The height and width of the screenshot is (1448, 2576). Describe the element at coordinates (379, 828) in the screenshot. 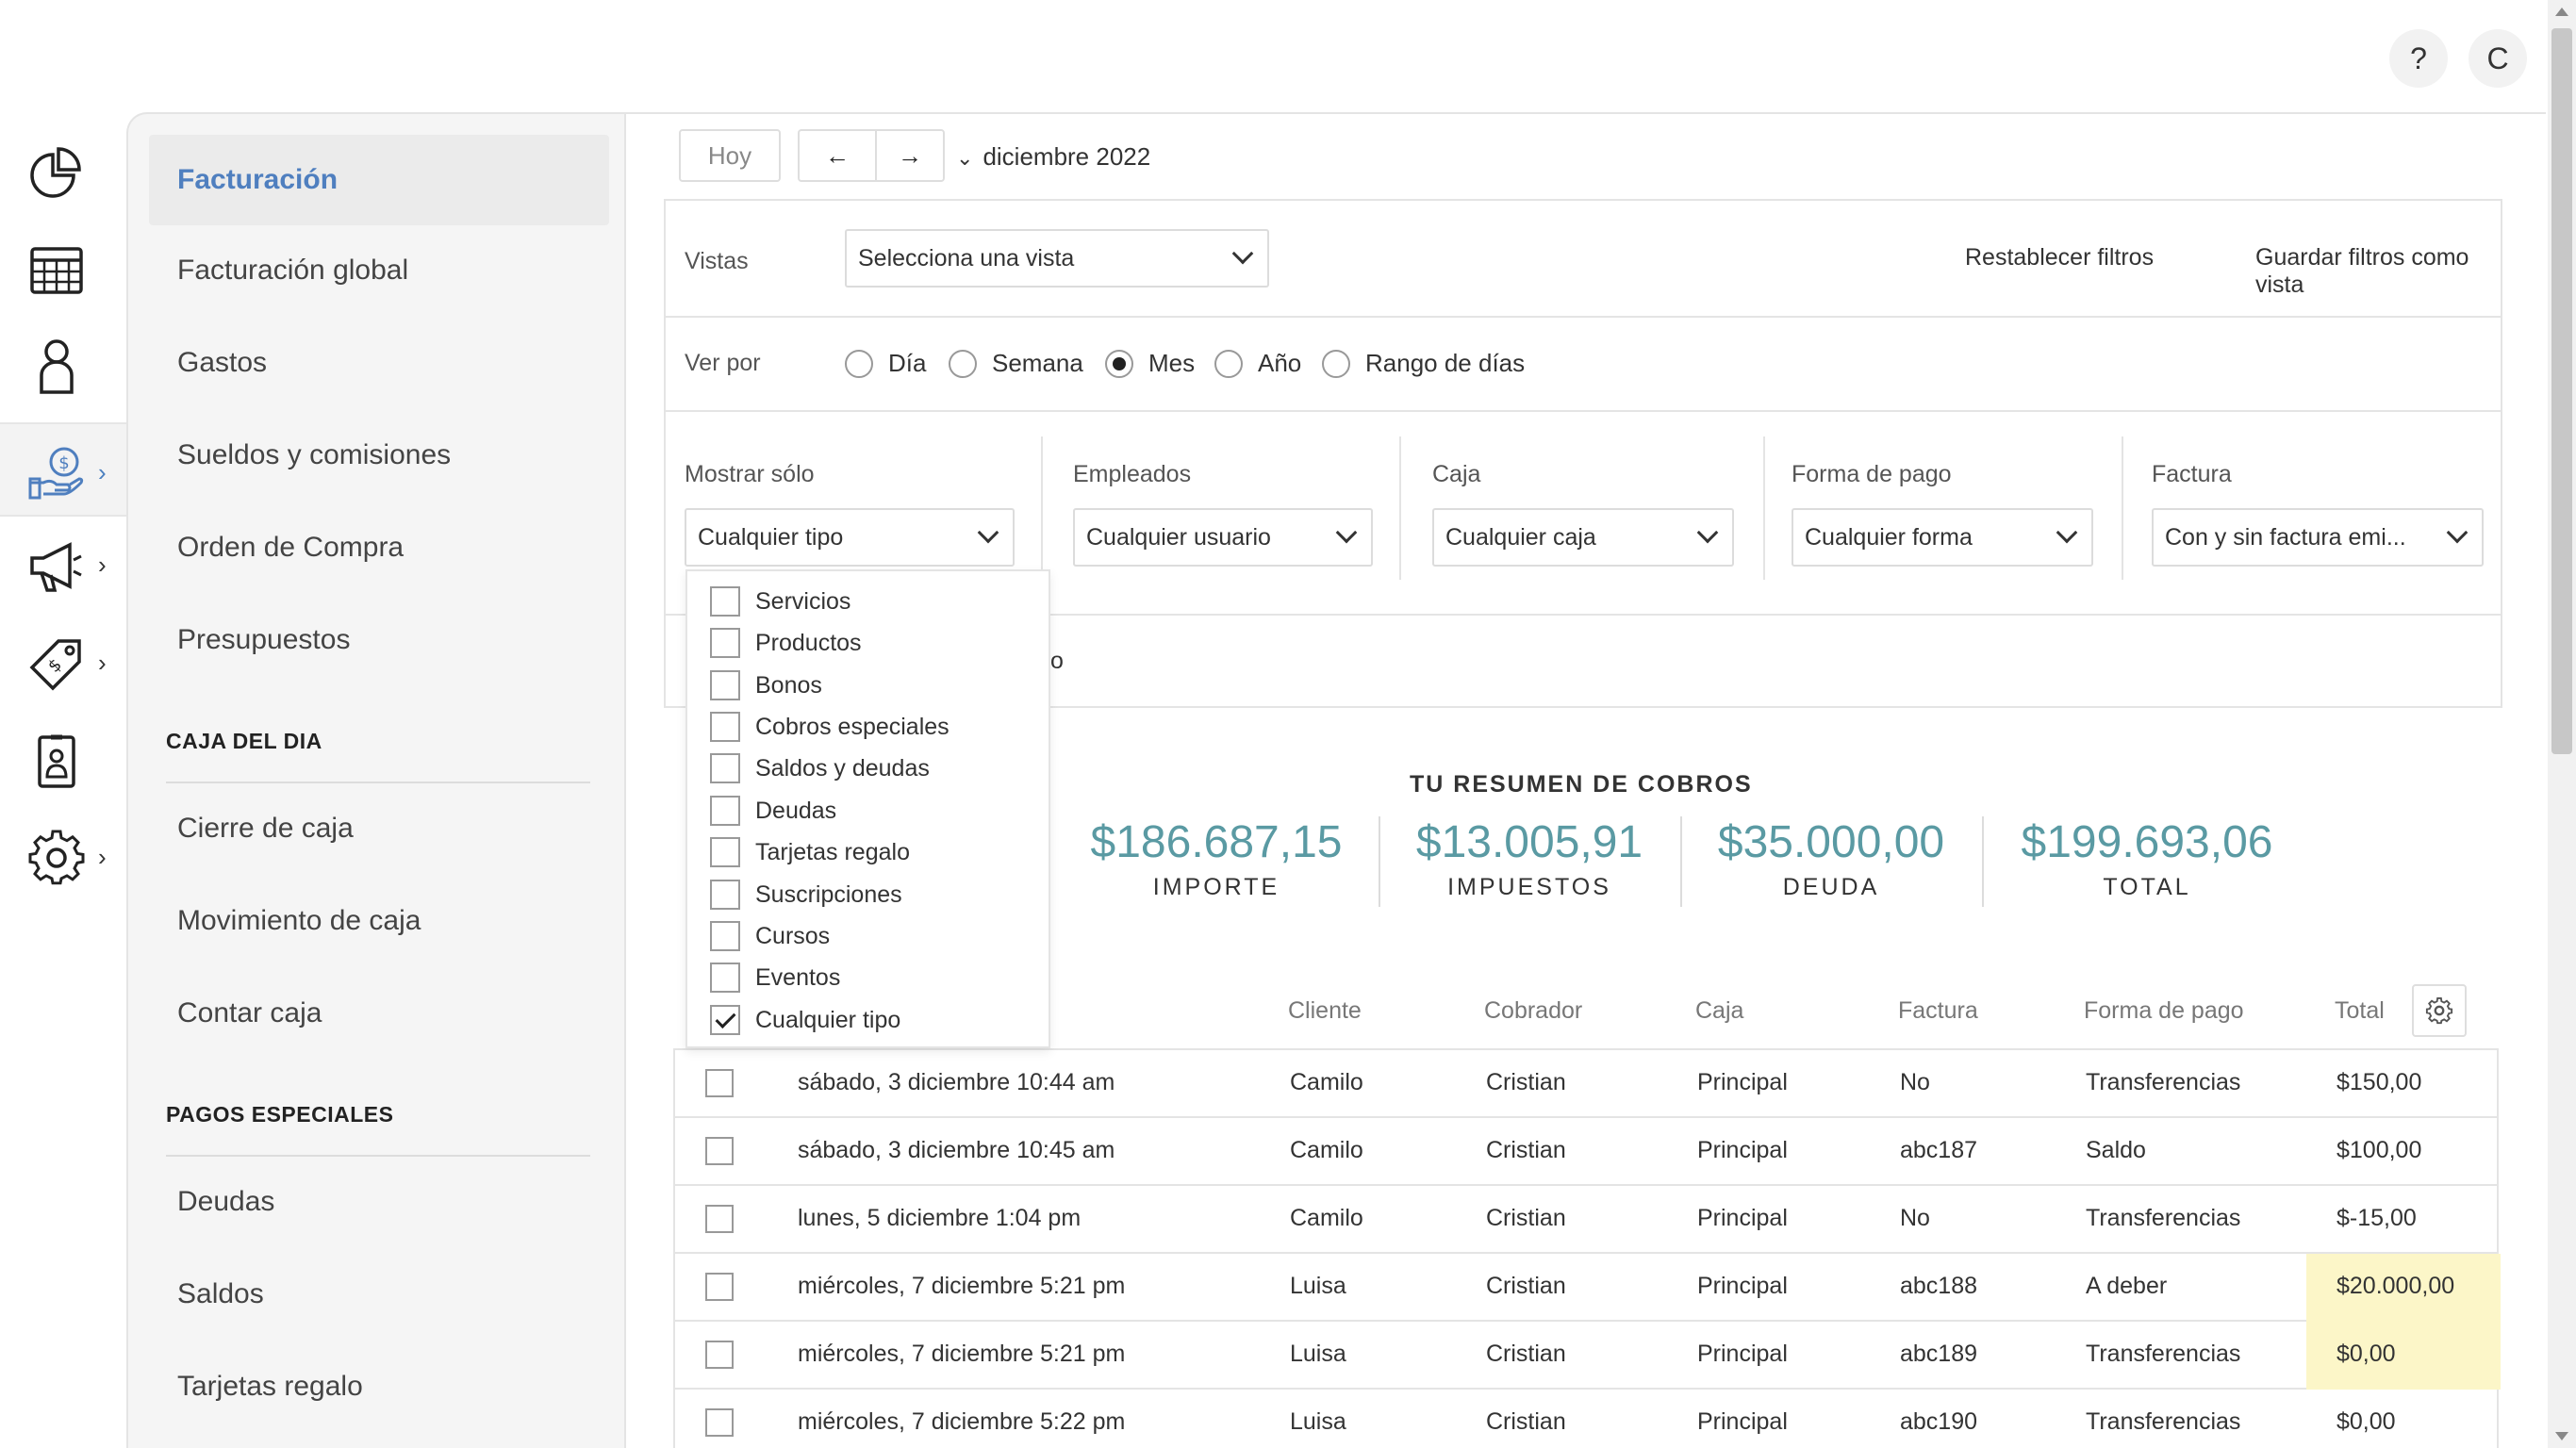

I see `sidebar-item-cierre-caja: Cierre de caja` at that location.